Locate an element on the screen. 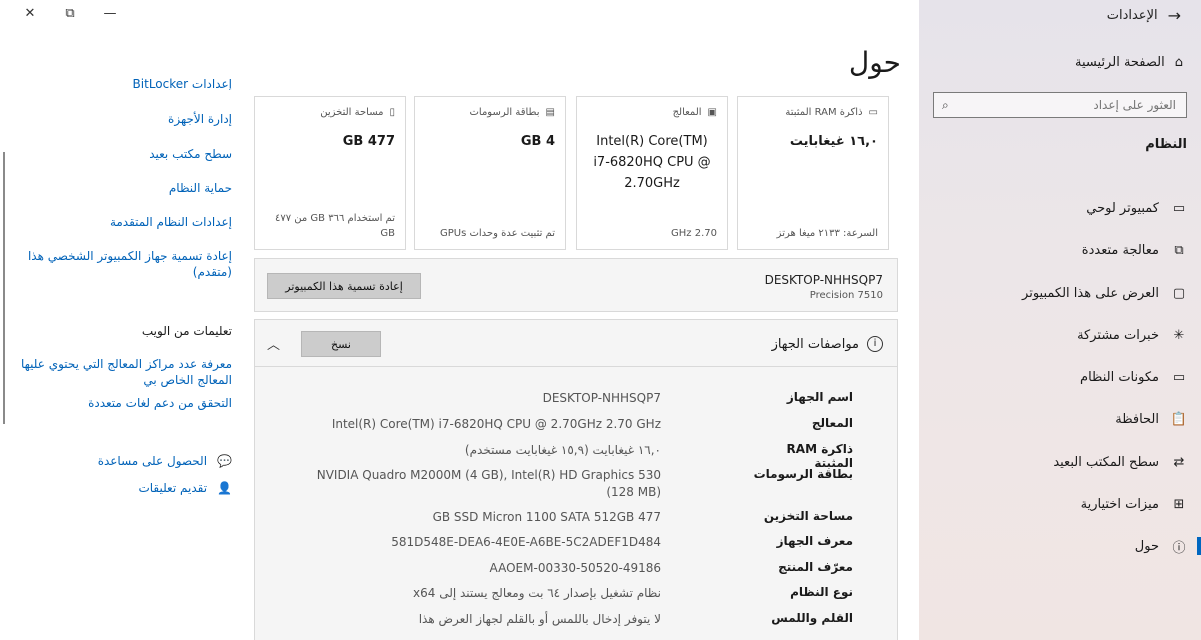 Image resolution: width=1201 pixels, height=640 pixels. card-ram-label: ذاكرة RAM المثبتة is located at coordinates (824, 112).